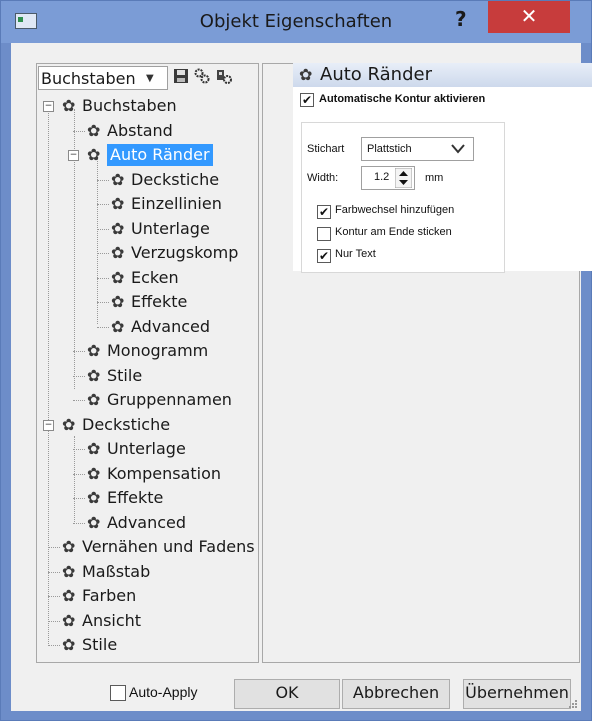  What do you see at coordinates (176, 203) in the screenshot?
I see `tree-item-label: Einzellinien` at bounding box center [176, 203].